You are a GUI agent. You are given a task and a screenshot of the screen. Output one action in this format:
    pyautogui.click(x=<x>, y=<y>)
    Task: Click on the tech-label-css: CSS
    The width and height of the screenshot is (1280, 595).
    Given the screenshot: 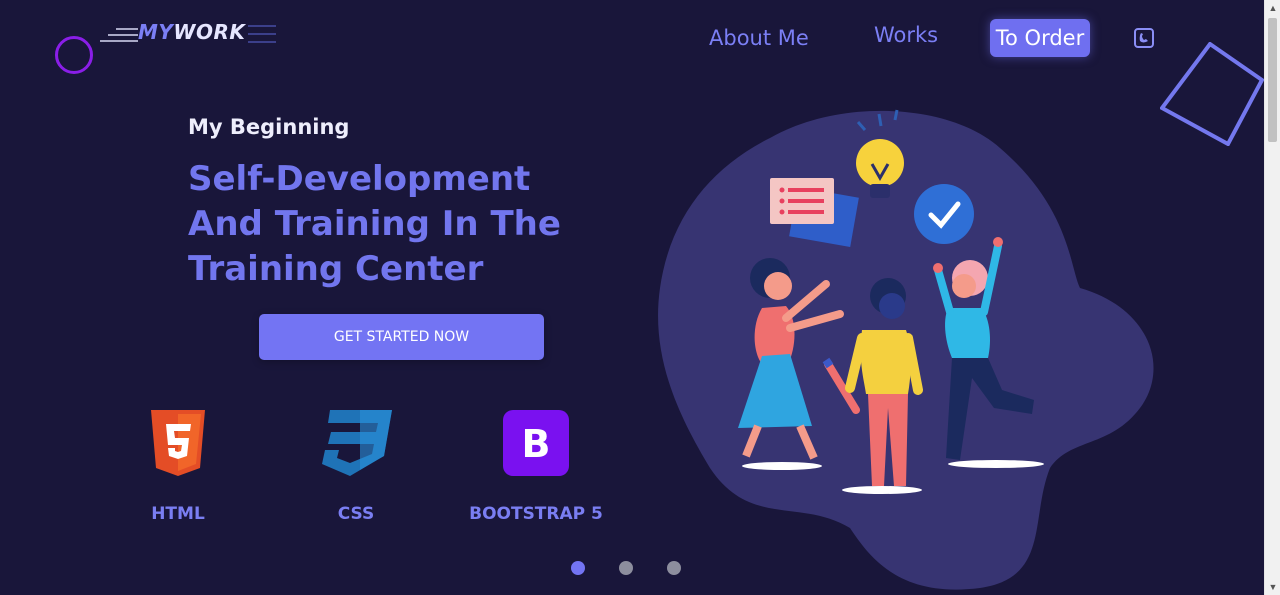 What is the action you would take?
    pyautogui.click(x=356, y=514)
    